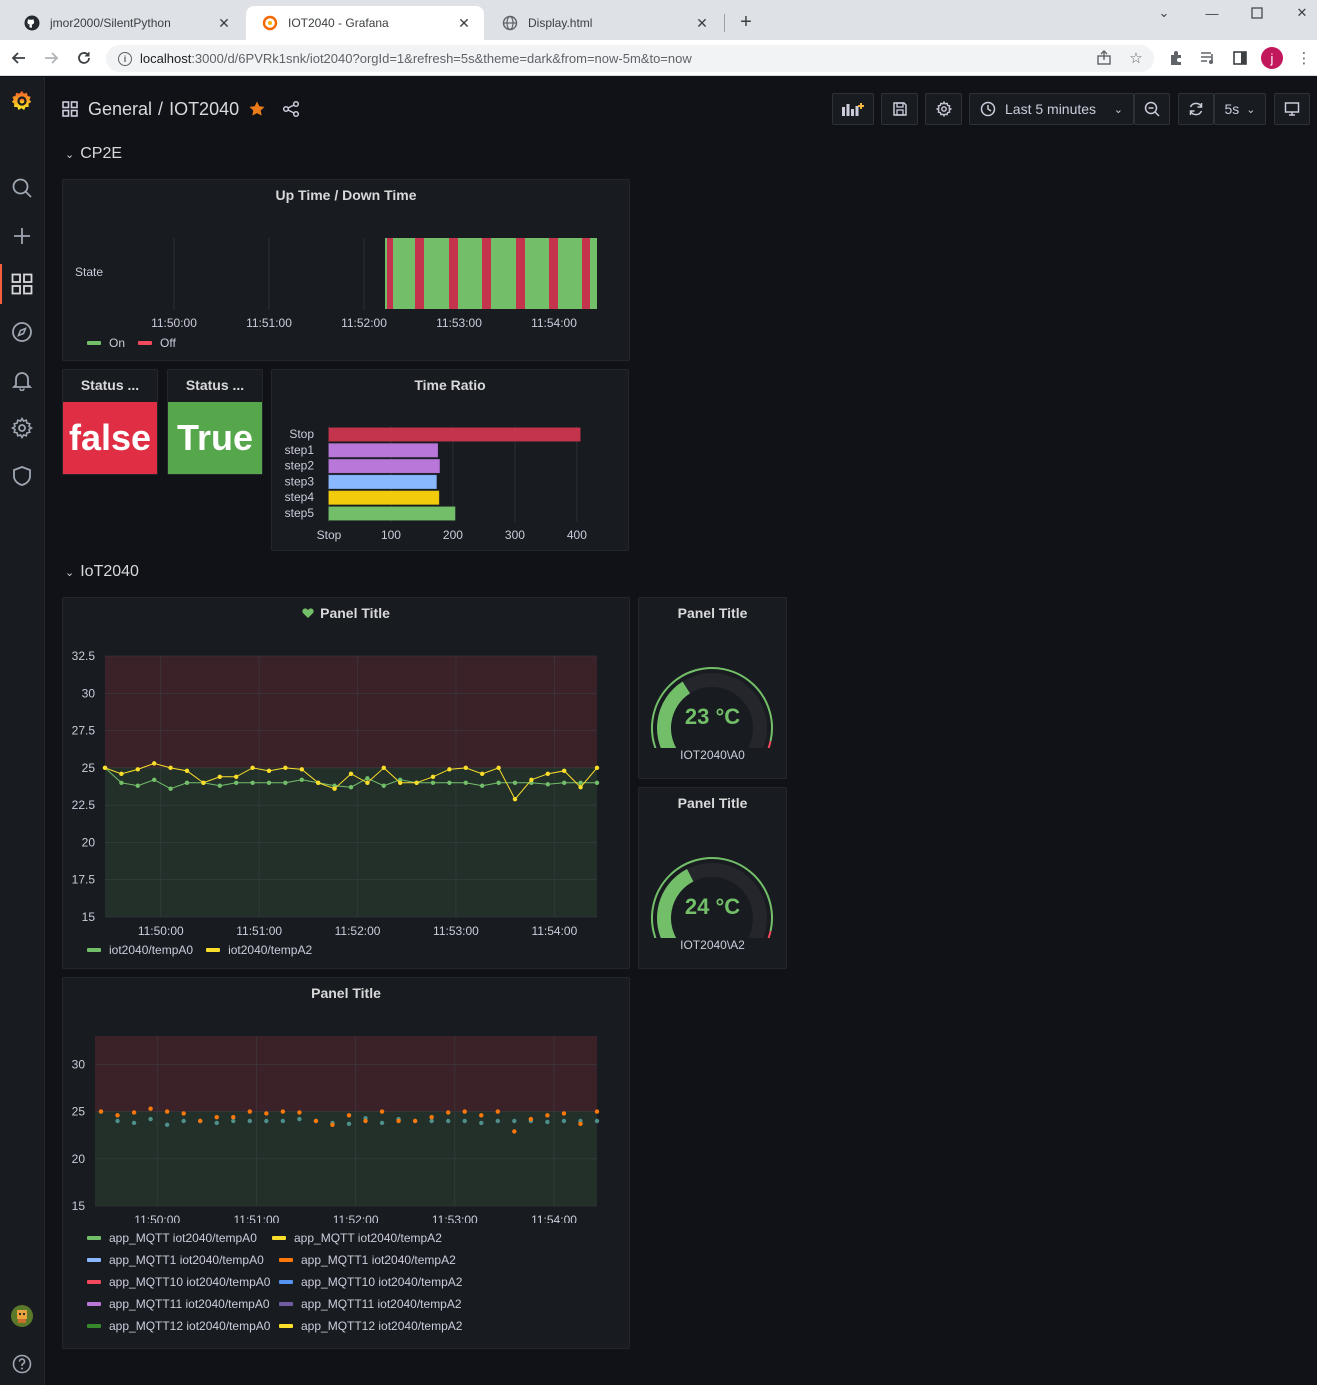 The image size is (1317, 1385). What do you see at coordinates (125, 58) in the screenshot?
I see `site-info-icon: i` at bounding box center [125, 58].